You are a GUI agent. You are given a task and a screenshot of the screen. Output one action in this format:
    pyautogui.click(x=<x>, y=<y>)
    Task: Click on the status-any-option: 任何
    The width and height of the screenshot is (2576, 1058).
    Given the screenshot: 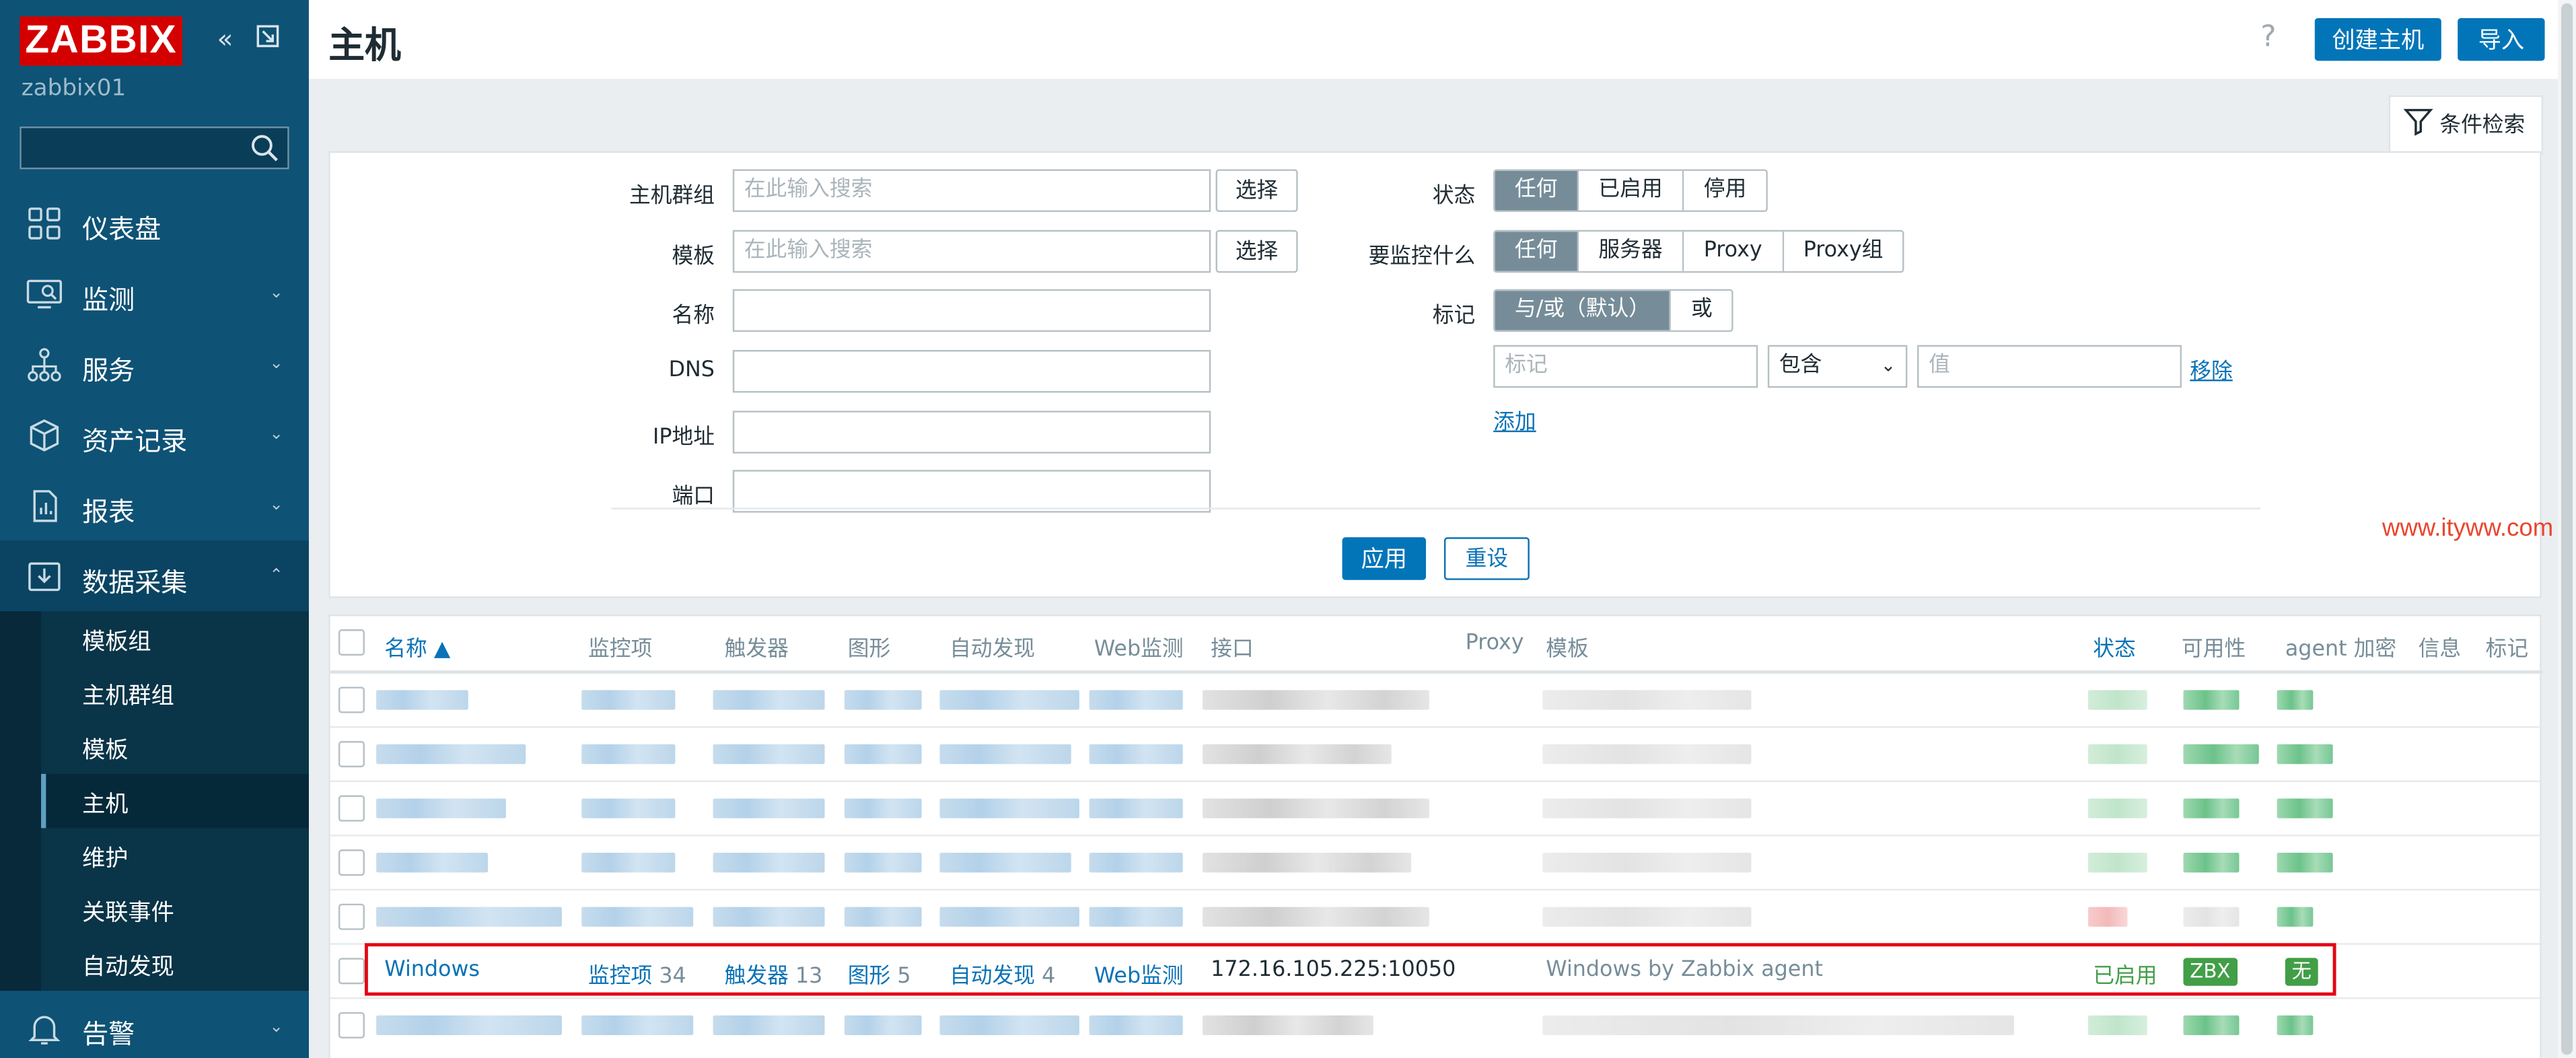 What is the action you would take?
    pyautogui.click(x=1537, y=190)
    